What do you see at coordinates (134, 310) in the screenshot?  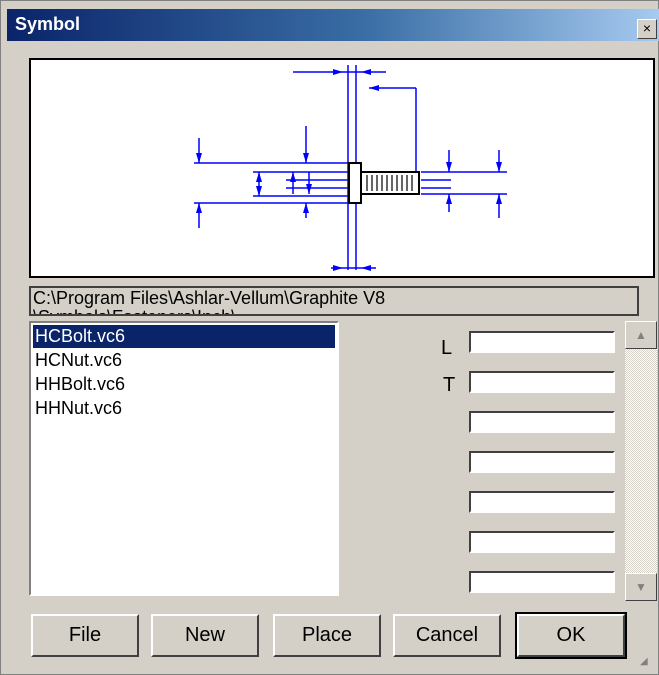 I see `path-line-2: \Symbols\Fasteners\Inch\` at bounding box center [134, 310].